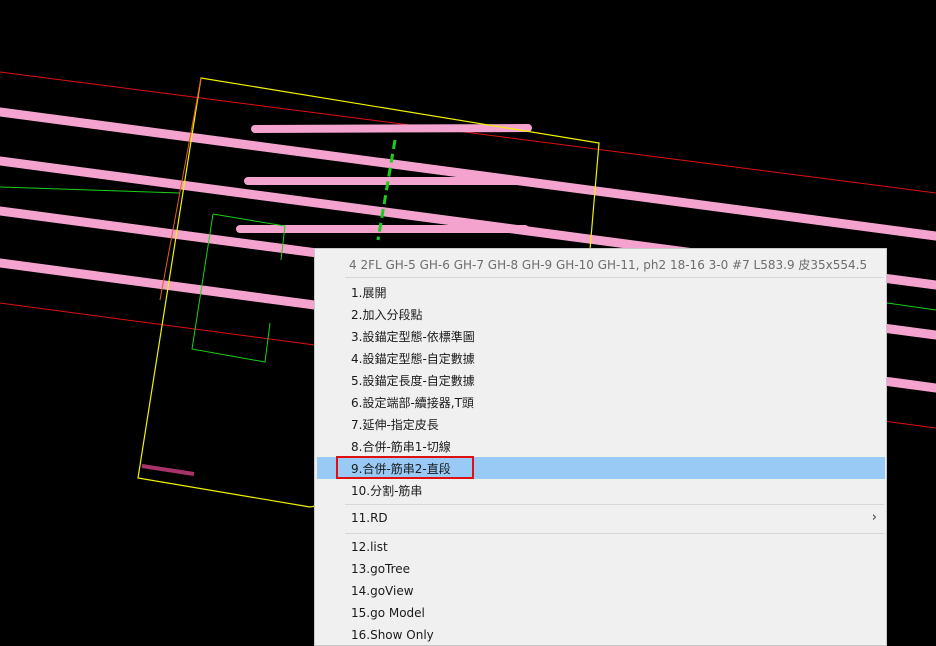 This screenshot has width=936, height=646. Describe the element at coordinates (601, 336) in the screenshot. I see `menu-item-anchor-type-standard: 3.設錨定型態-依標準圖` at that location.